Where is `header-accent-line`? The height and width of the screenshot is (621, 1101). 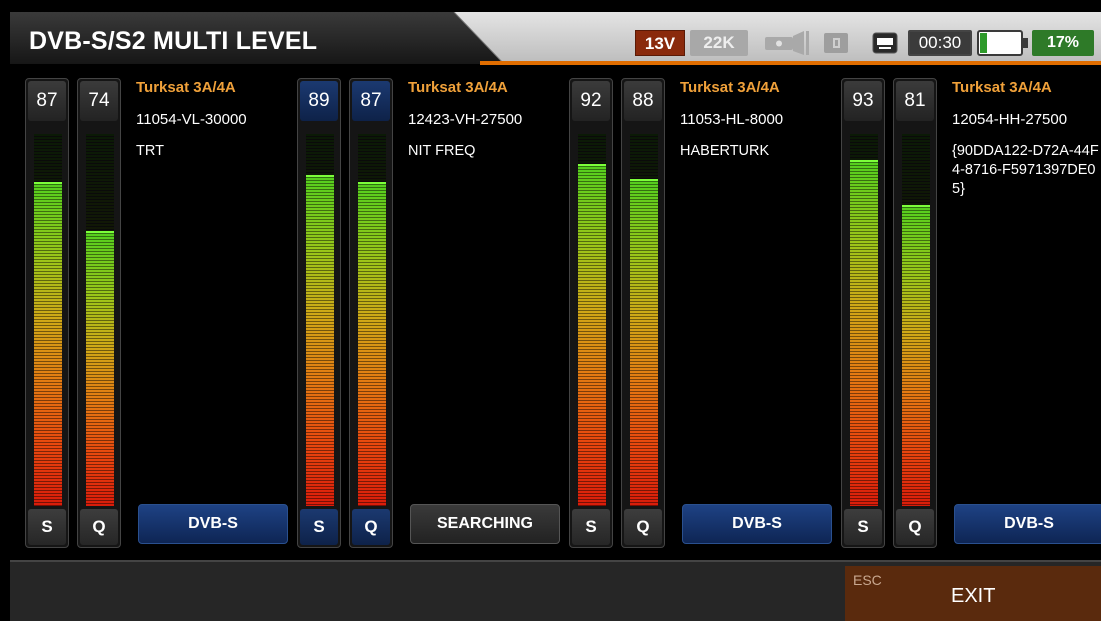
header-accent-line is located at coordinates (790, 63).